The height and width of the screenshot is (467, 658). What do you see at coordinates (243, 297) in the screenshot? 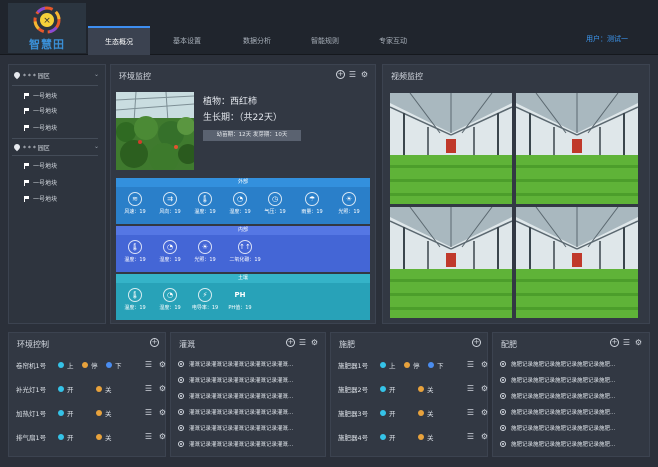
I see `soil-sensor-section: 土壤 🌡 温度：19 ◔ 湿度：19 ⚡ 电导率：19 PH PH值：19` at bounding box center [243, 297].